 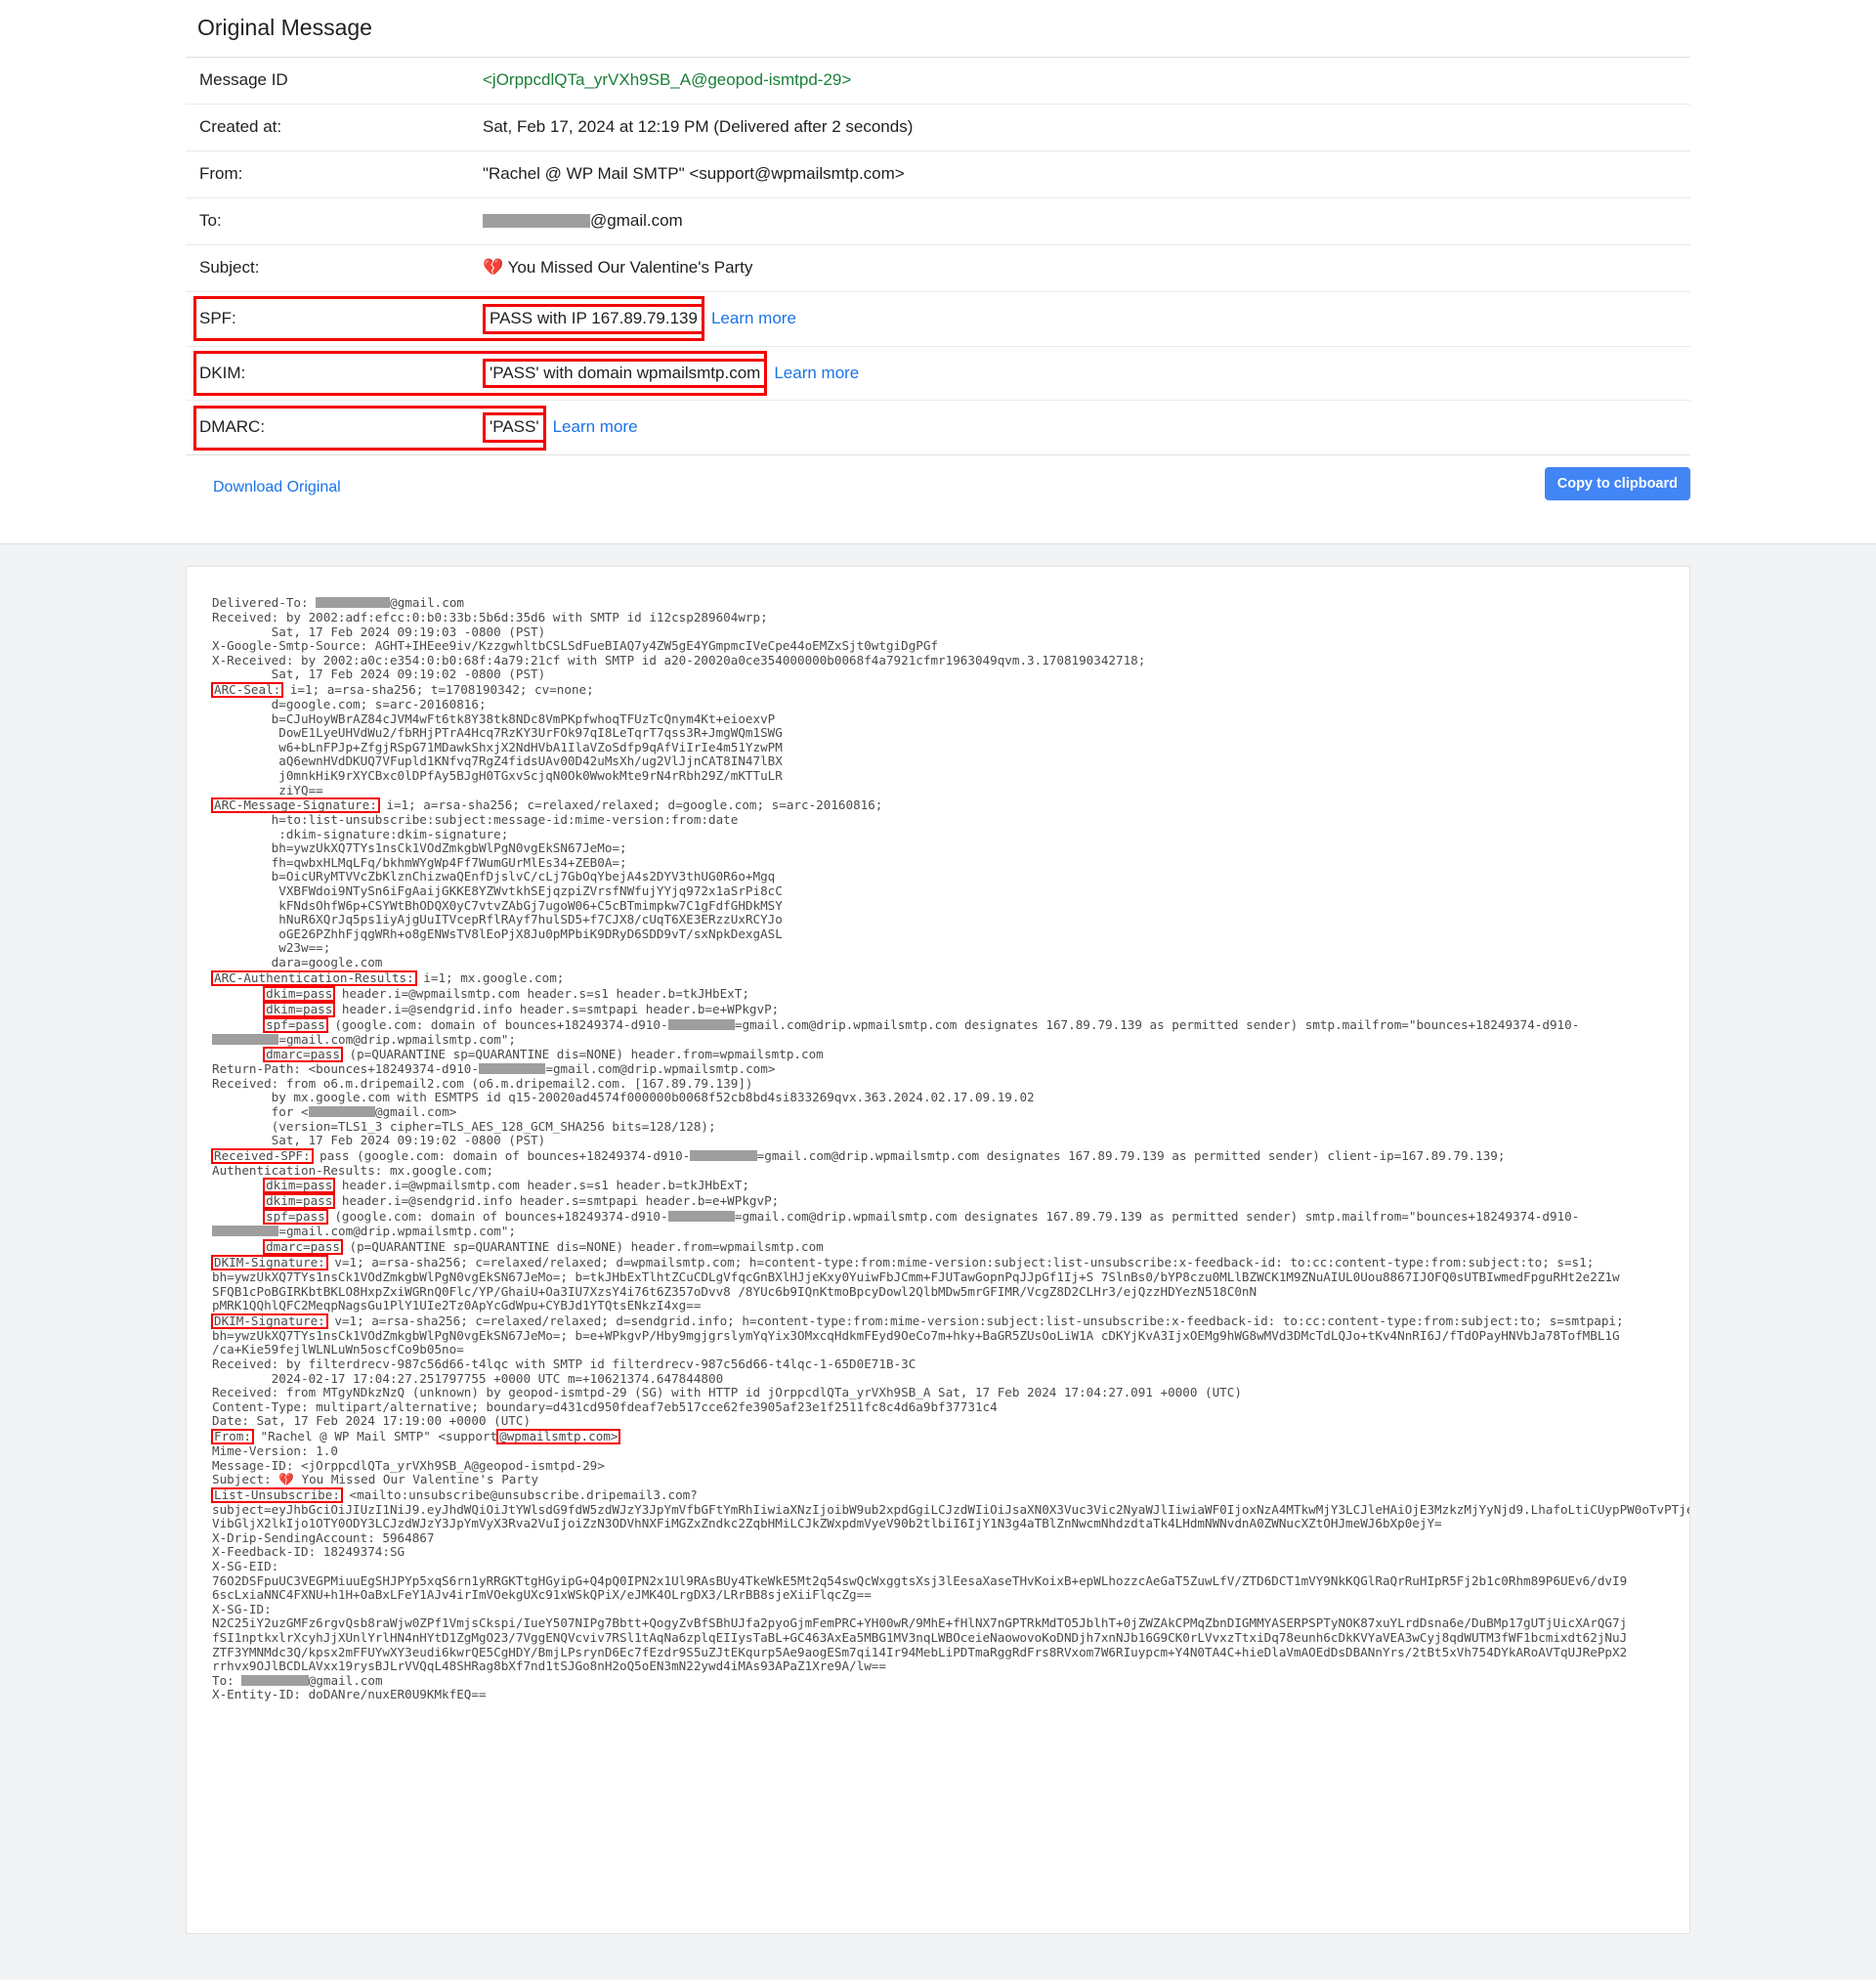 I want to click on annotation-box: Received-SPF:, so click(x=262, y=1155).